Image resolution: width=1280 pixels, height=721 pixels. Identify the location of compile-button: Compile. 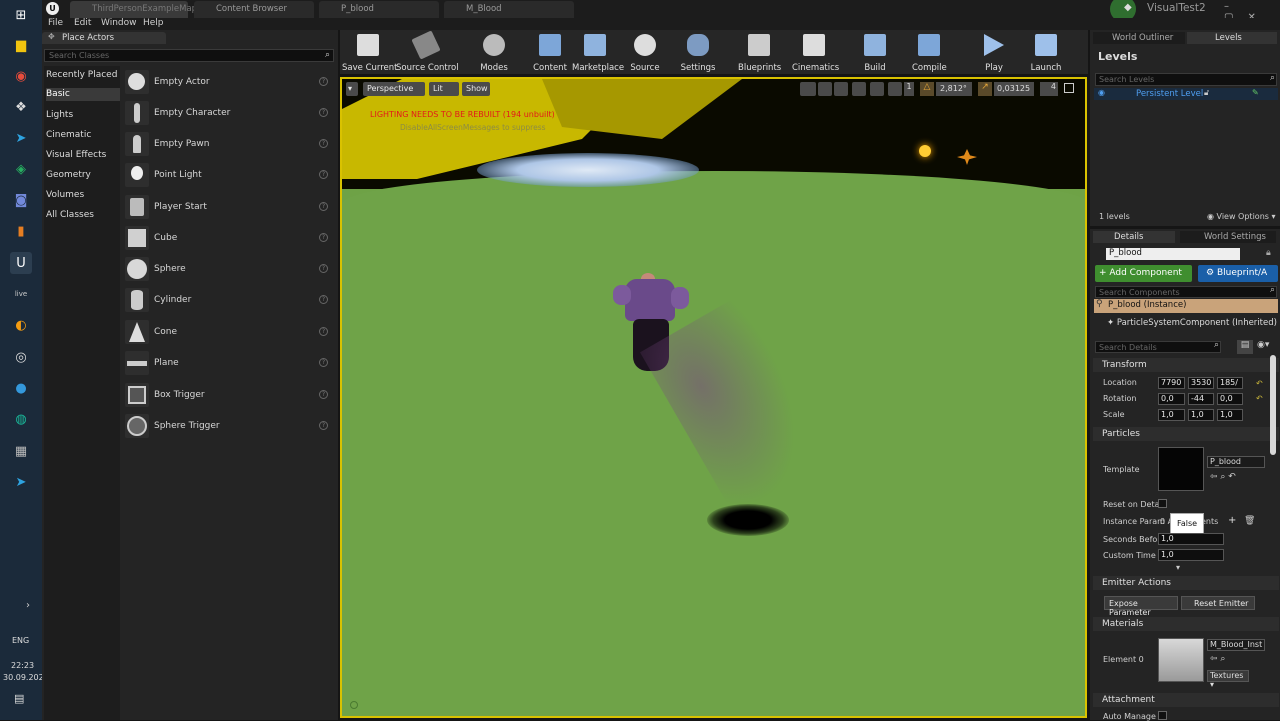
(929, 54).